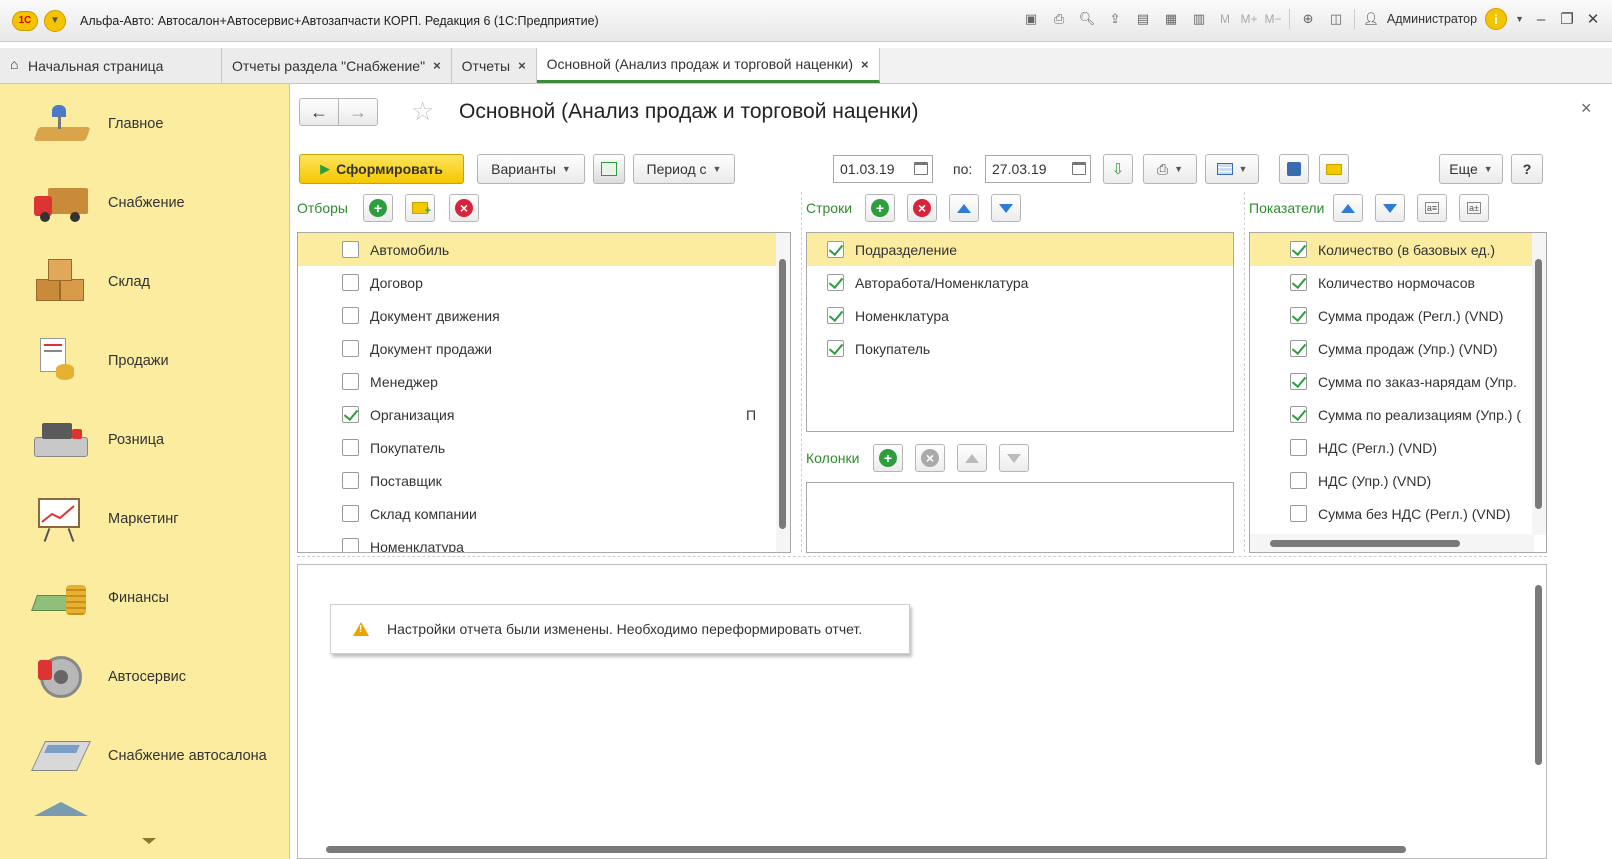 This screenshot has height=859, width=1612. What do you see at coordinates (538, 282) in the screenshot?
I see `list-item: Договор` at bounding box center [538, 282].